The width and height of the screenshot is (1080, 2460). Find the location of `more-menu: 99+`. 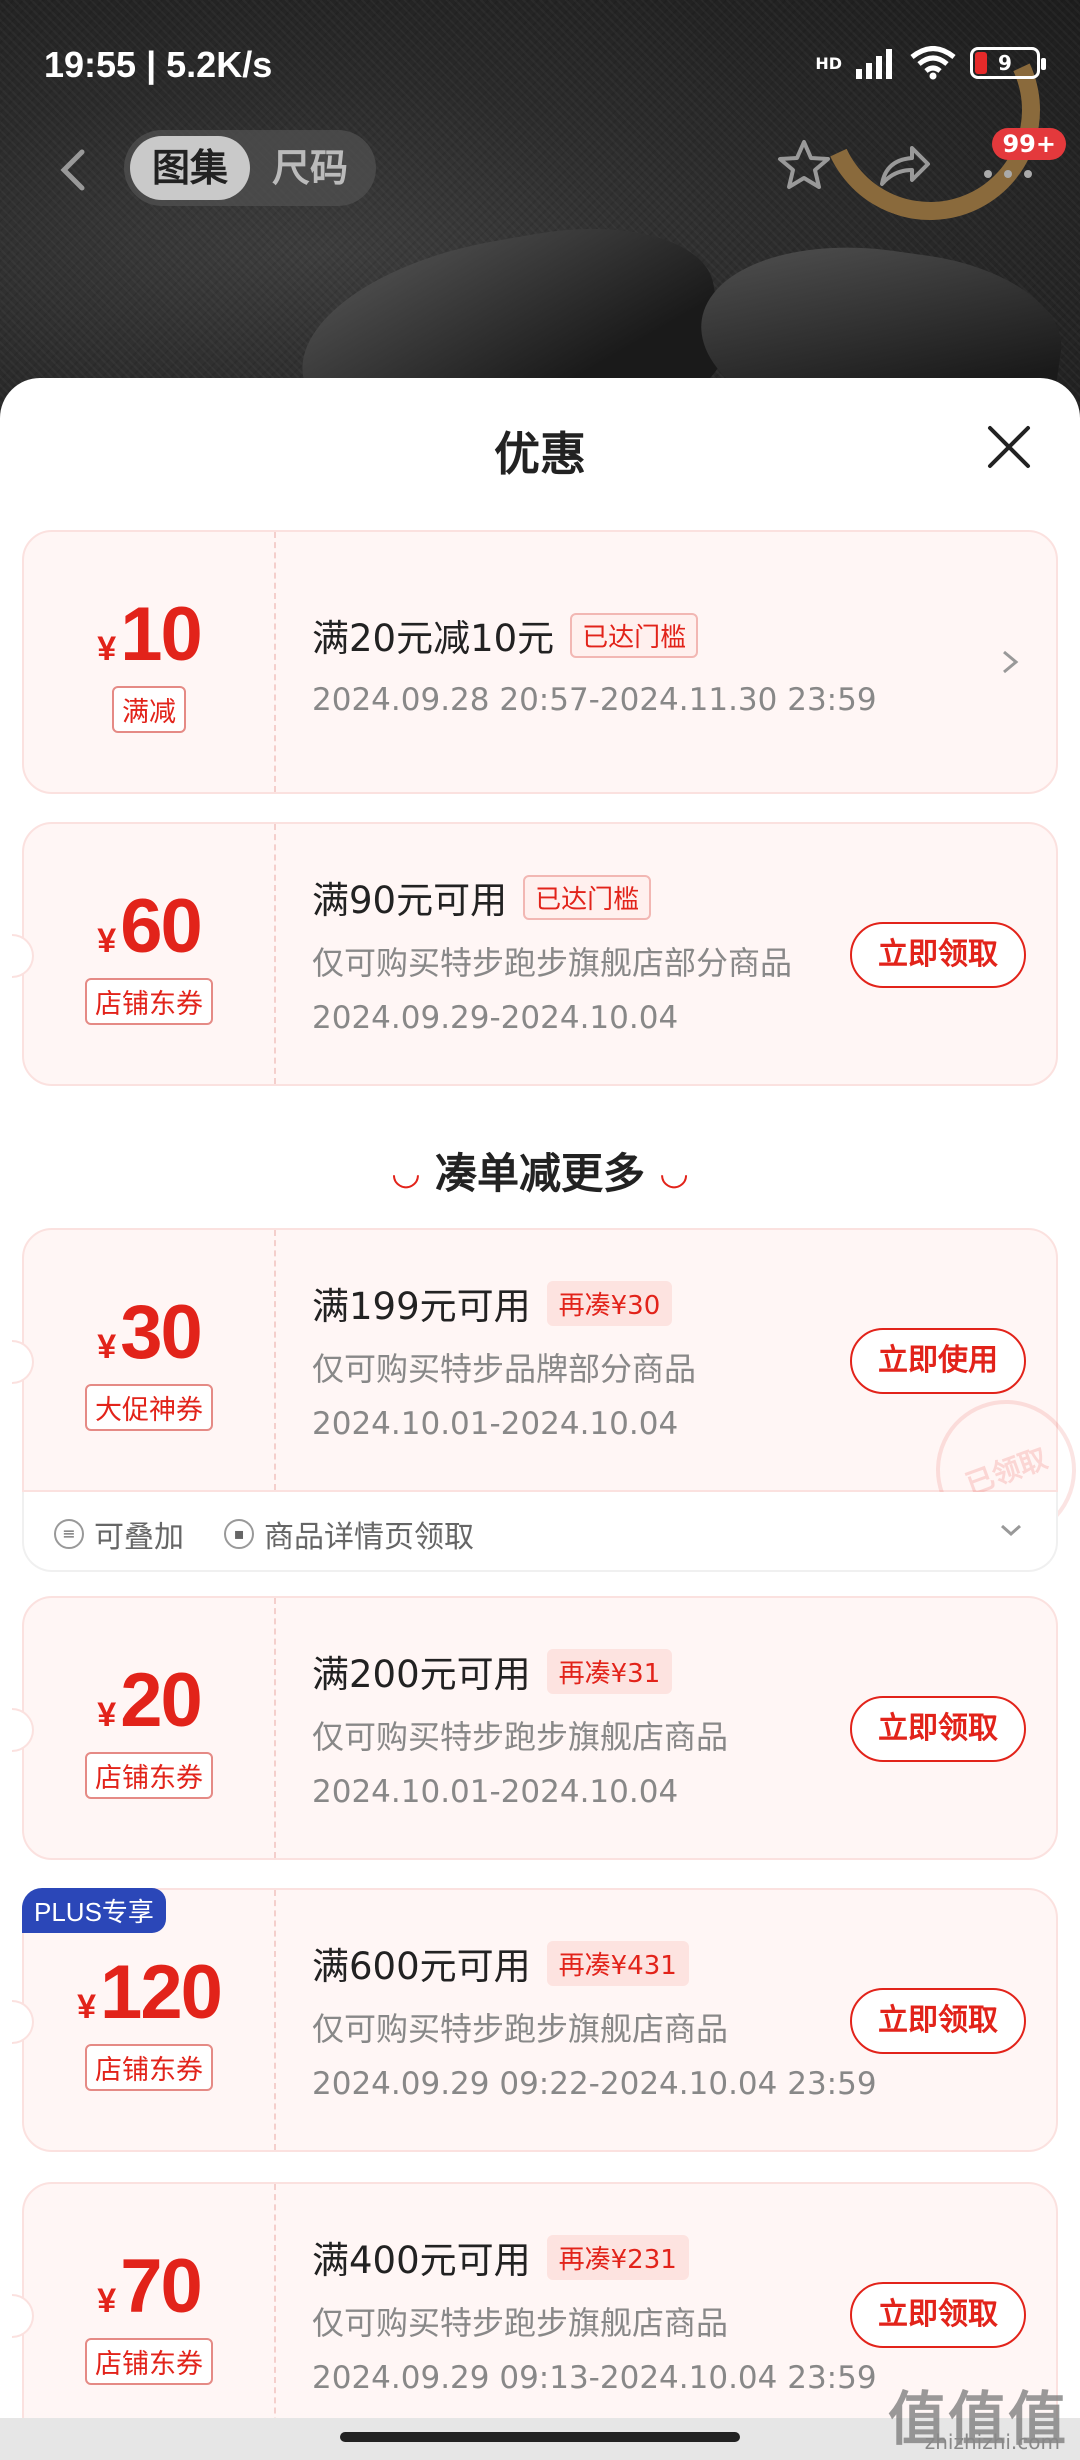

more-menu: 99+ is located at coordinates (1020, 162).